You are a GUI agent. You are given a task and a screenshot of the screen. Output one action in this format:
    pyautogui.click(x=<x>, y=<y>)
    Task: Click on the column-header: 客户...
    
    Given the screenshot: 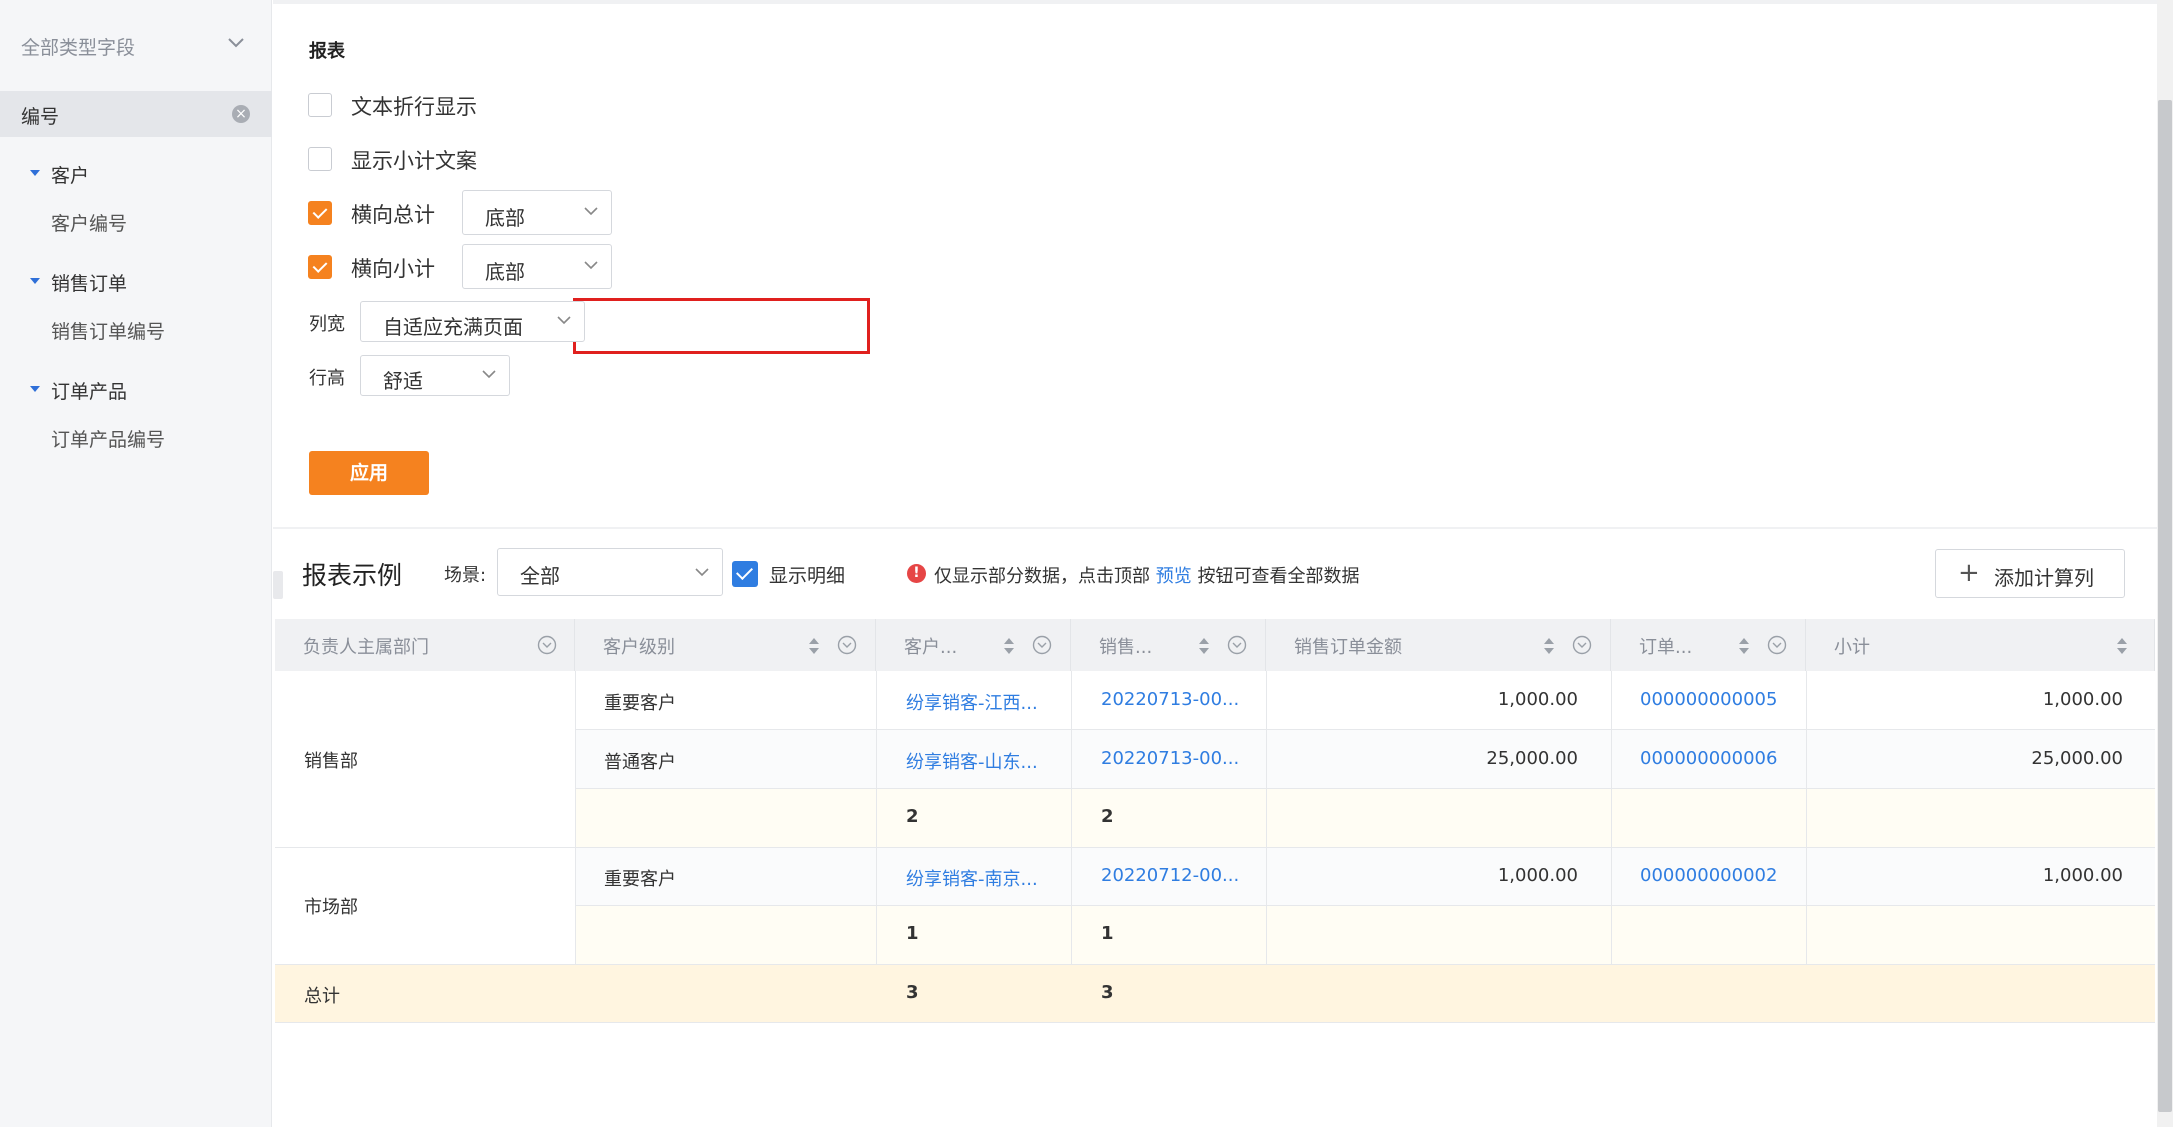 What is the action you would take?
    pyautogui.click(x=973, y=645)
    